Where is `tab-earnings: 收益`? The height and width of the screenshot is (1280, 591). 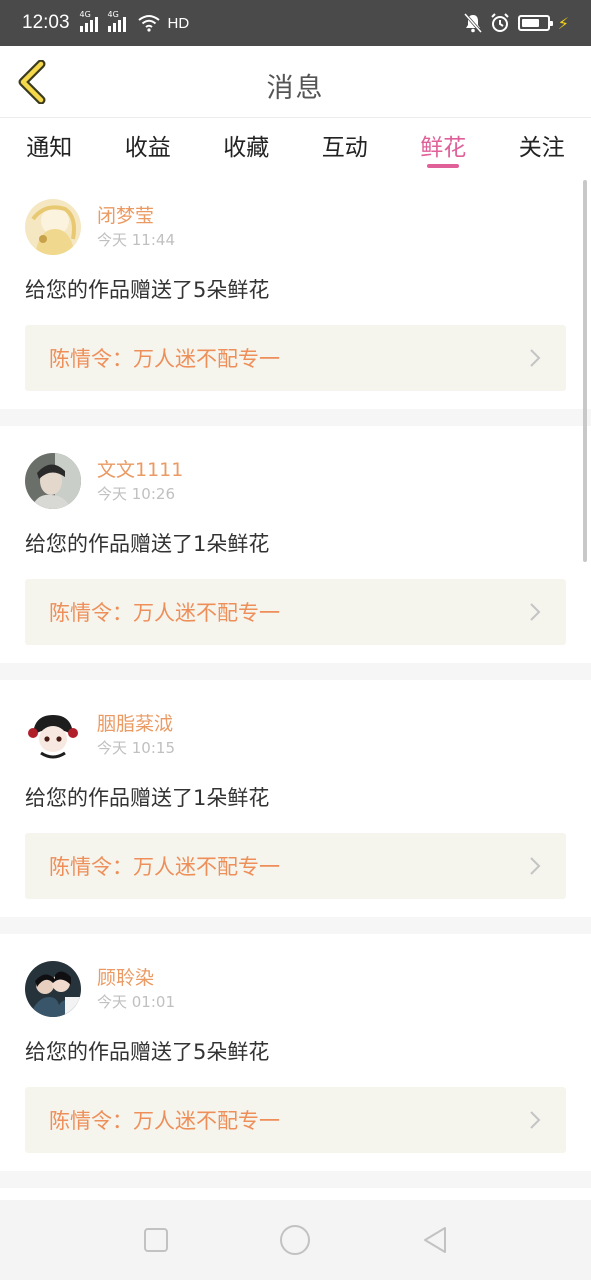
tab-earnings: 收益 is located at coordinates (148, 145).